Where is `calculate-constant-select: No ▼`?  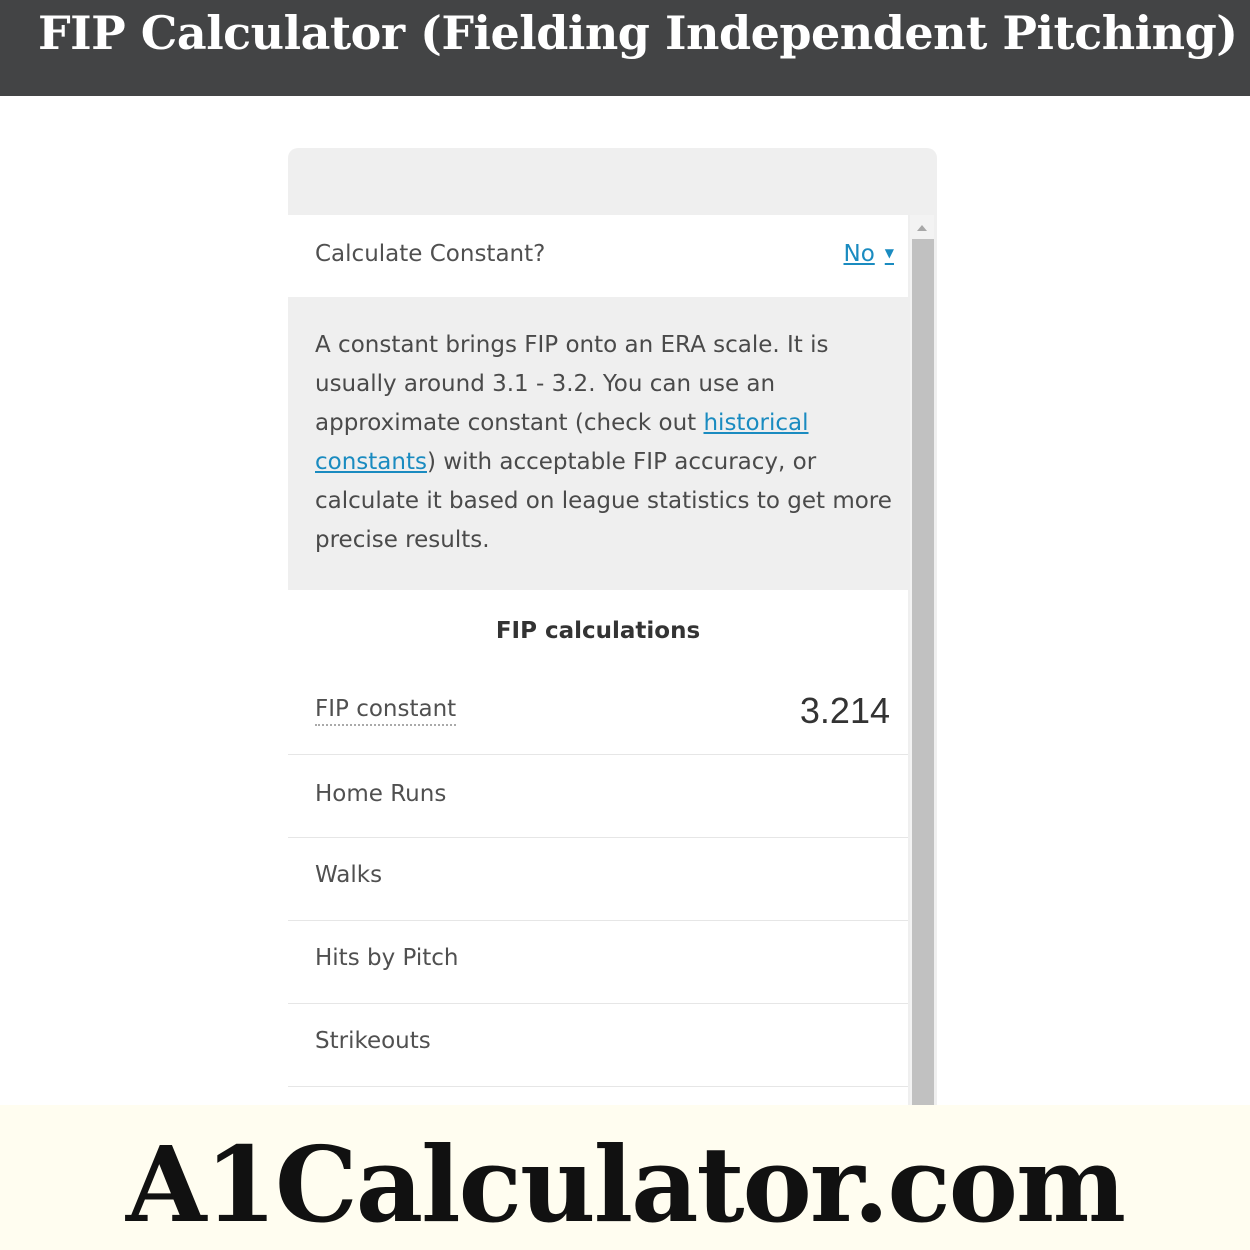
calculate-constant-select: No ▼ is located at coordinates (868, 254).